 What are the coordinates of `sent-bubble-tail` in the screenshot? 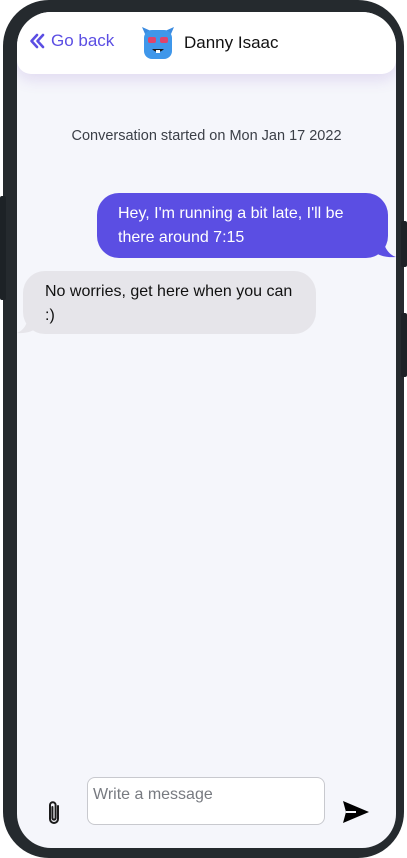 It's located at (384, 248).